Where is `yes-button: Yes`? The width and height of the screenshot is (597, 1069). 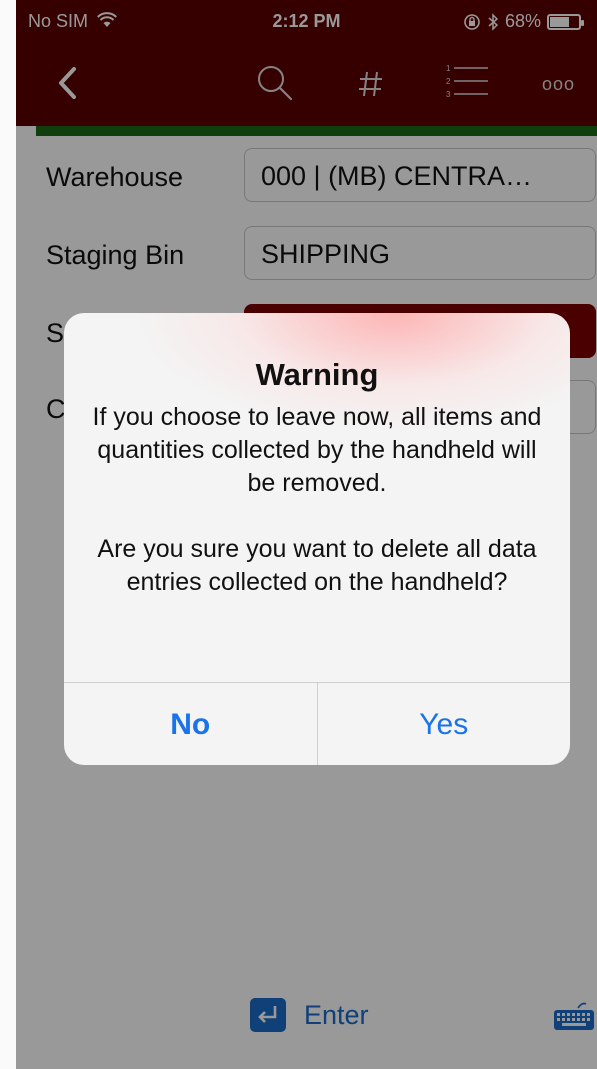
yes-button: Yes is located at coordinates (444, 724).